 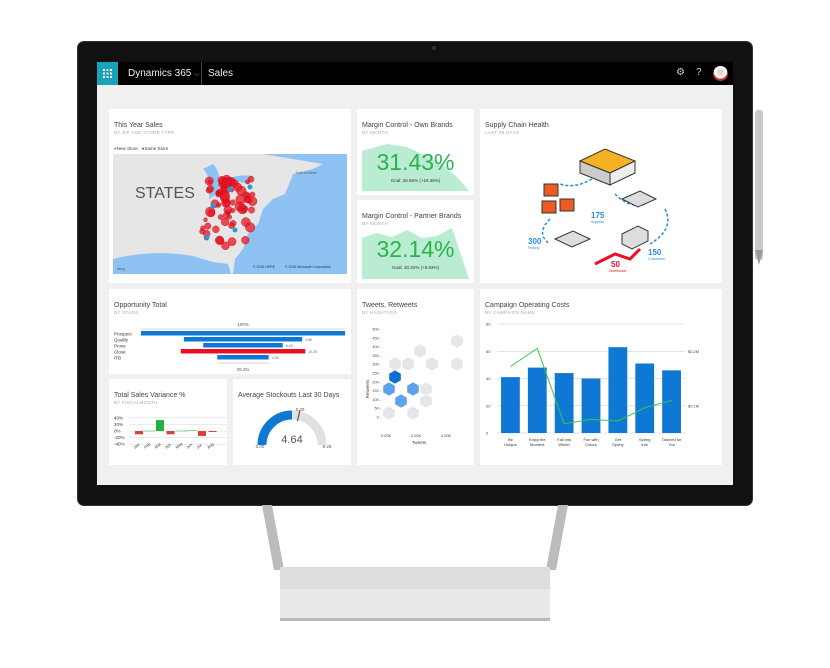 I want to click on stage-label: Prospect, so click(x=123, y=334).